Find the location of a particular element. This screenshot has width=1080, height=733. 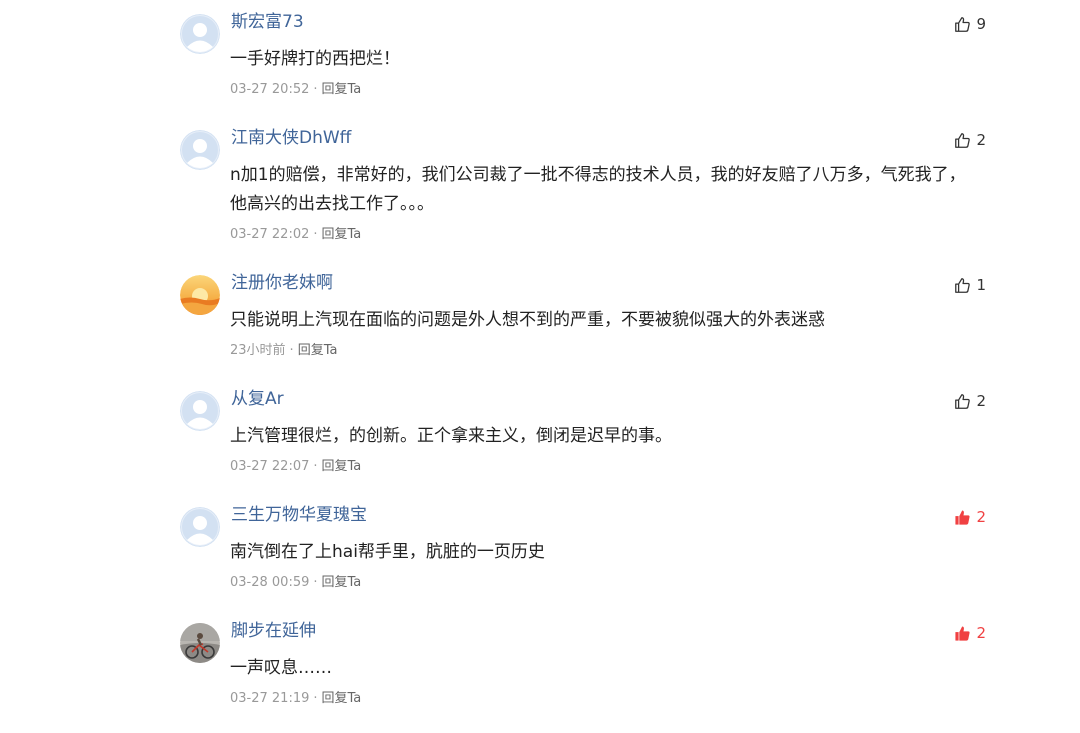

comment-time: 23小时前 is located at coordinates (258, 350).